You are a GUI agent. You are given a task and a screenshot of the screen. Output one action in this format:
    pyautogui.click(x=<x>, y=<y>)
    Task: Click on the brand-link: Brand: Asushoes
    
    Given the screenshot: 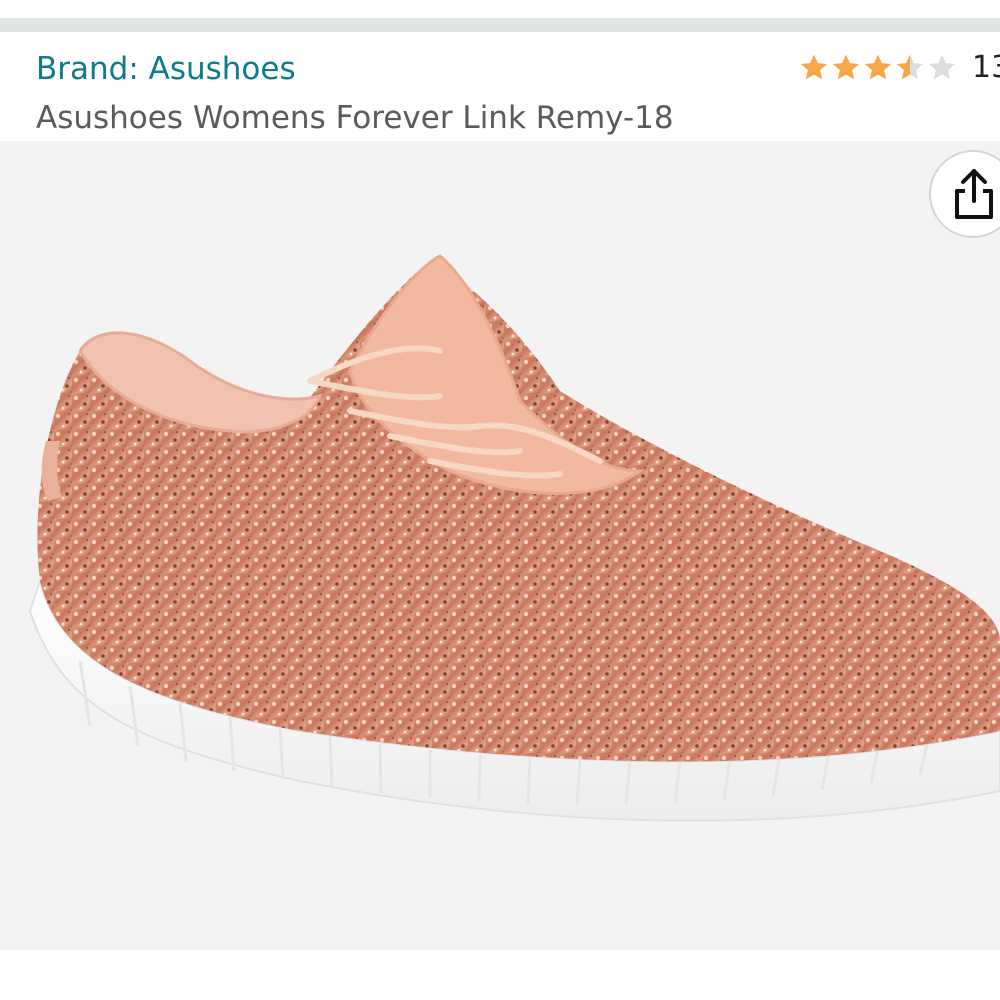 What is the action you would take?
    pyautogui.click(x=166, y=69)
    